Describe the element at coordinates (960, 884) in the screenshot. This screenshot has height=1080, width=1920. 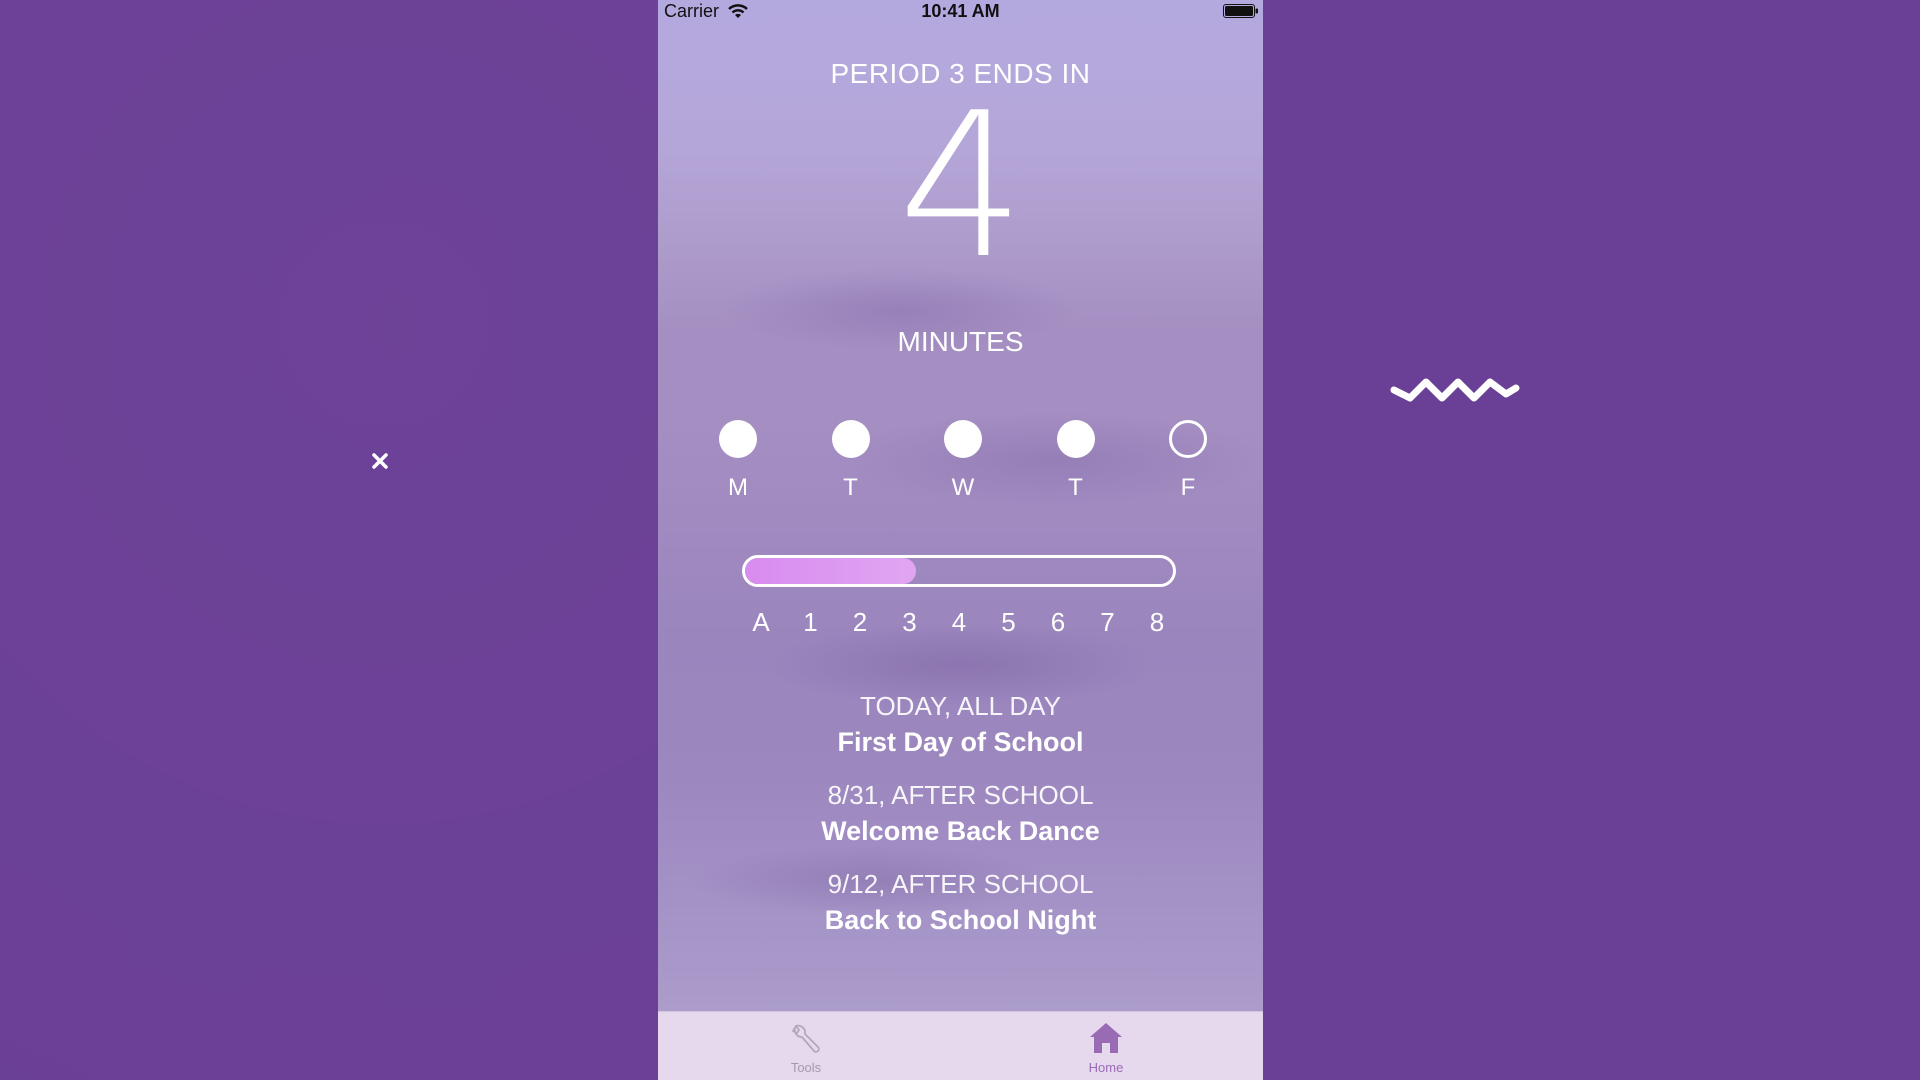
I see `event-when: 9/12, AFTER SCHOOL` at that location.